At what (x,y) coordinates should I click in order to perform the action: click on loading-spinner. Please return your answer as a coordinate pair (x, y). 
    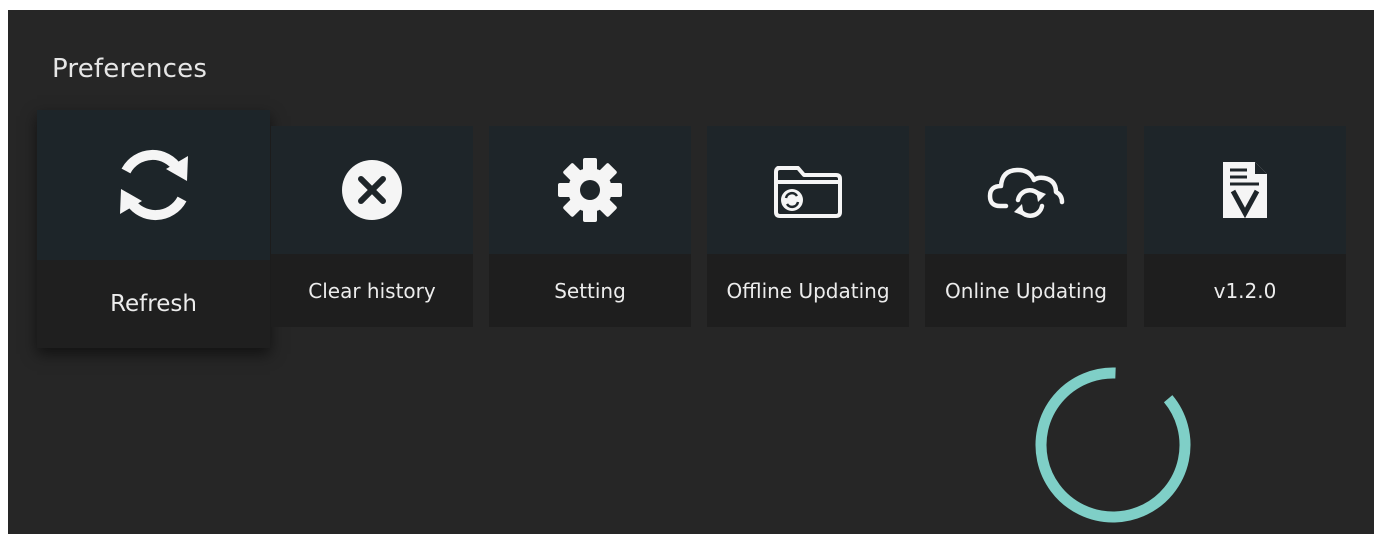
    Looking at the image, I should click on (1113, 445).